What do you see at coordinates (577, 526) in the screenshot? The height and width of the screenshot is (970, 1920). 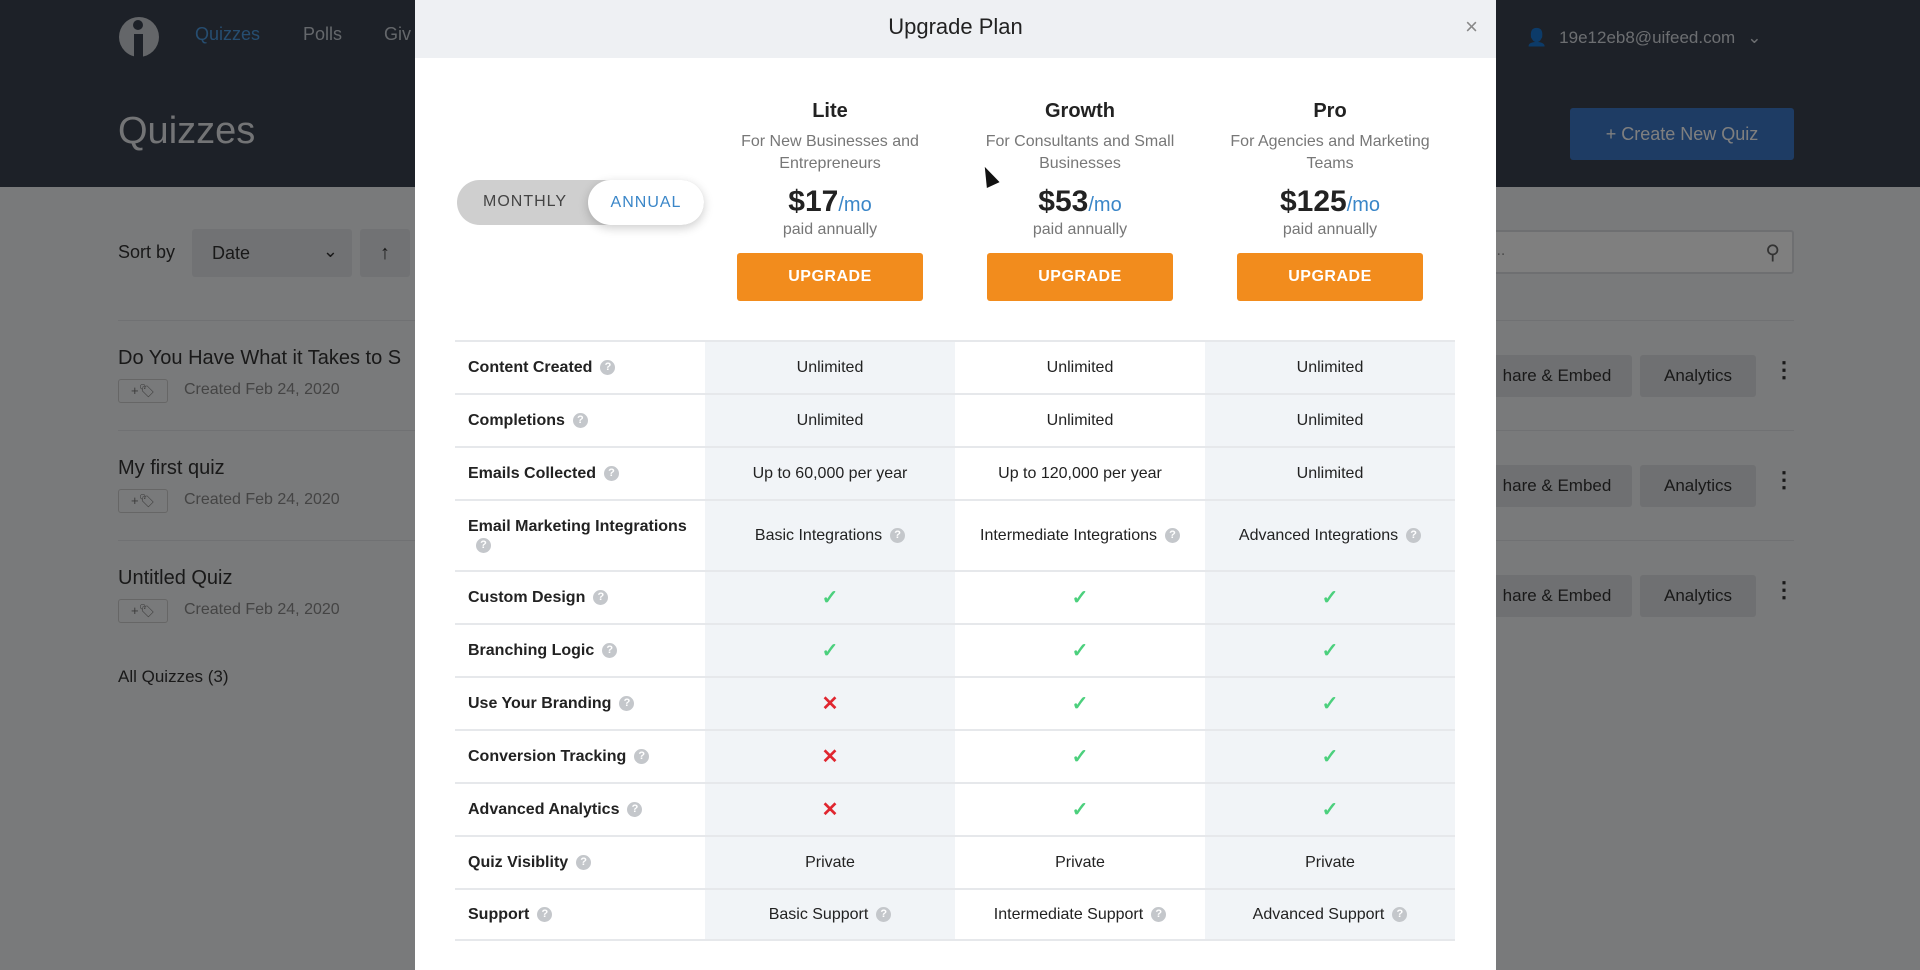 I see `feature-name: Email Marketing Integrations` at bounding box center [577, 526].